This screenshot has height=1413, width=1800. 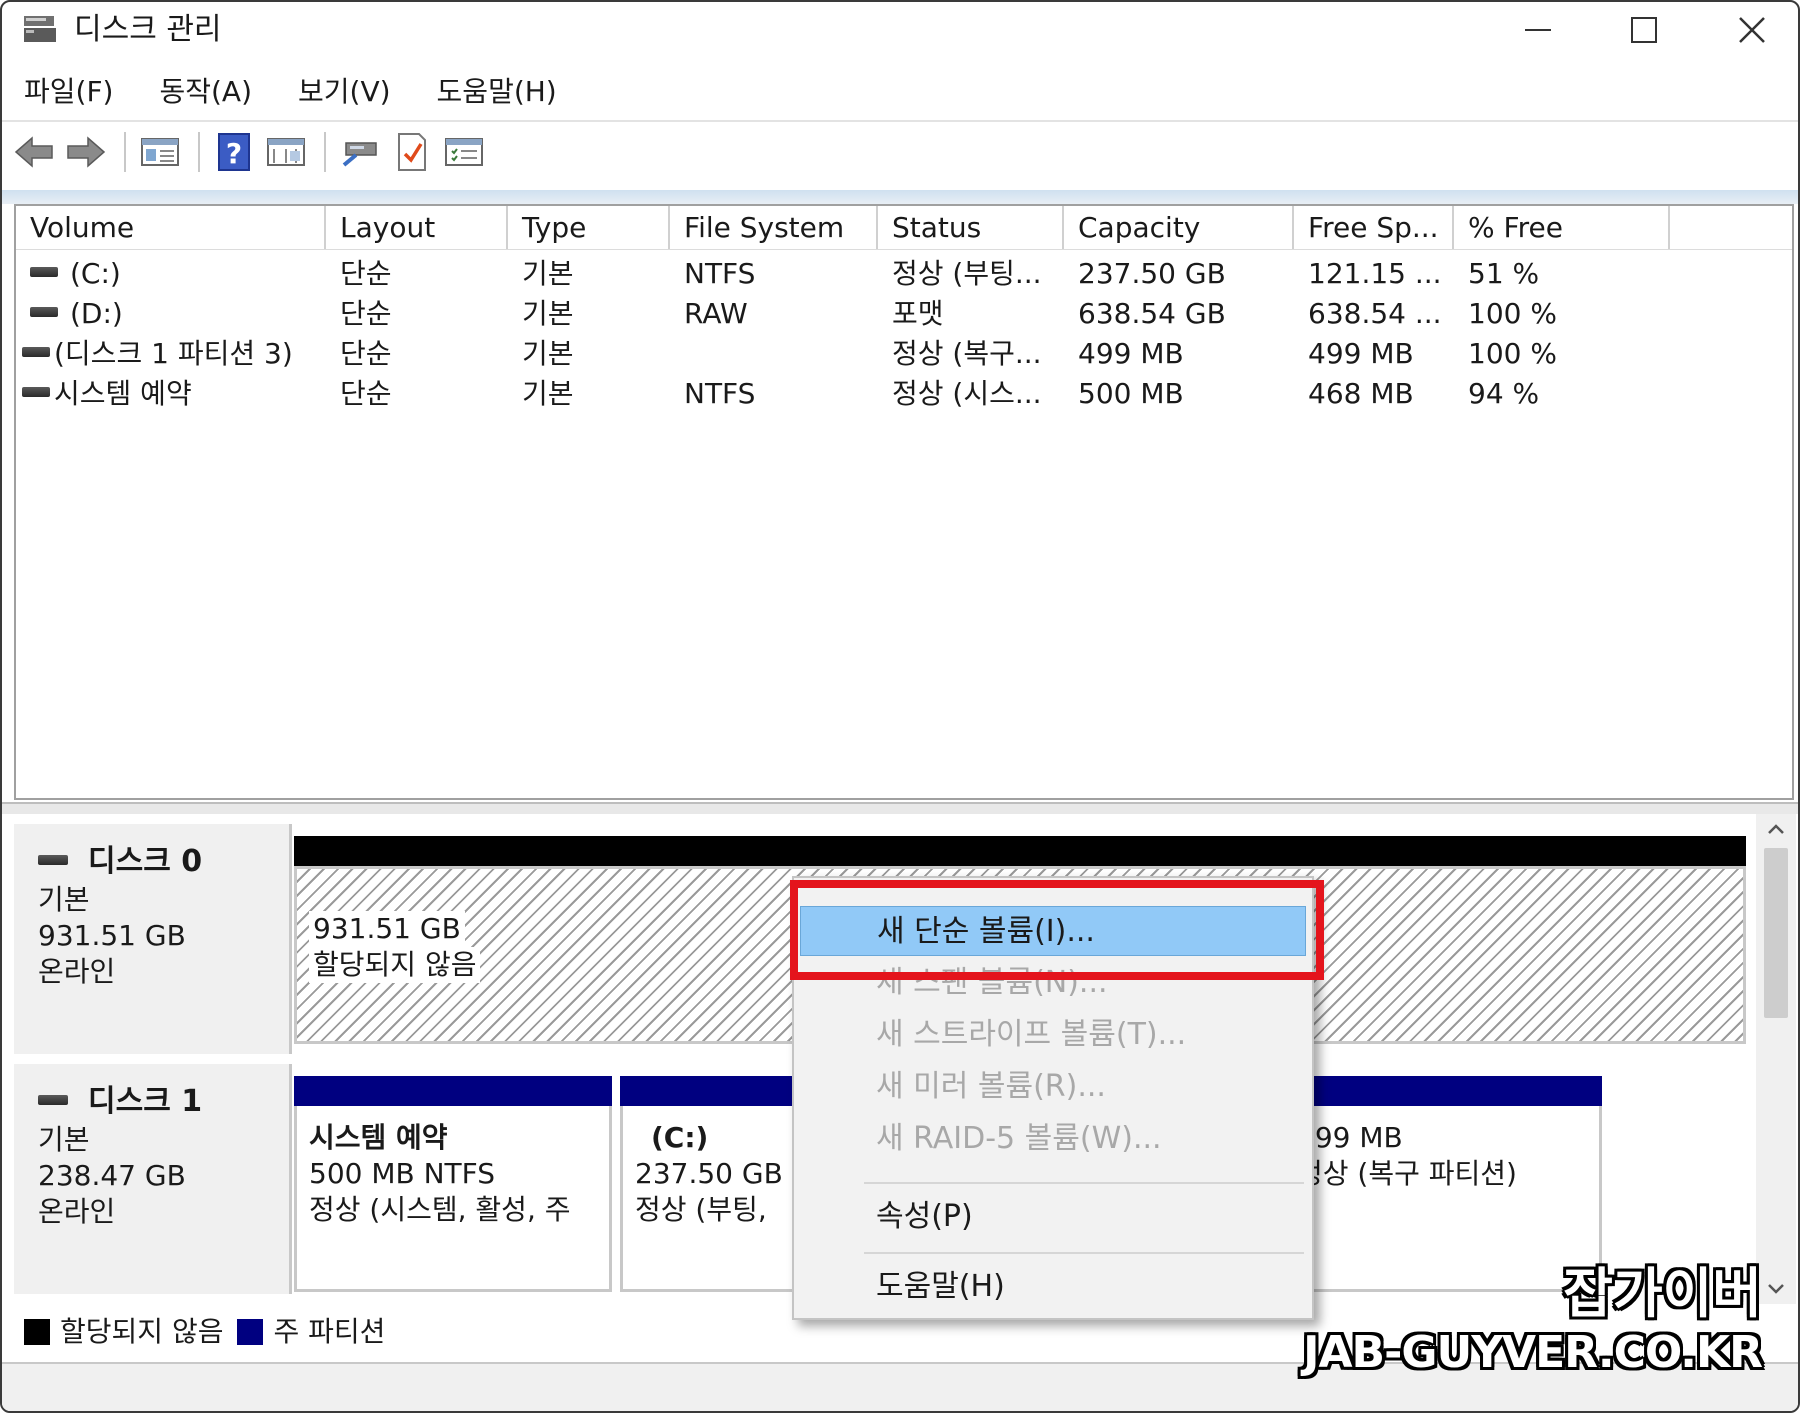 What do you see at coordinates (95, 273) in the screenshot?
I see `volume-name: (C:)` at bounding box center [95, 273].